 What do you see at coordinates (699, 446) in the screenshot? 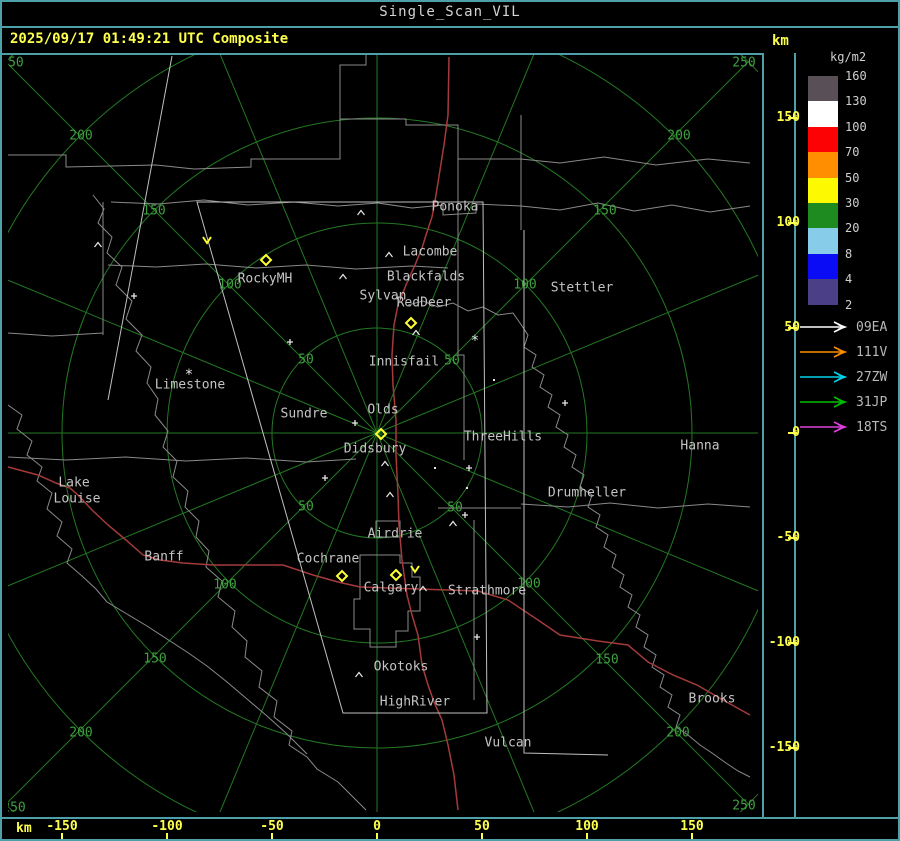
I see `city-label-hanna: Hanna` at bounding box center [699, 446].